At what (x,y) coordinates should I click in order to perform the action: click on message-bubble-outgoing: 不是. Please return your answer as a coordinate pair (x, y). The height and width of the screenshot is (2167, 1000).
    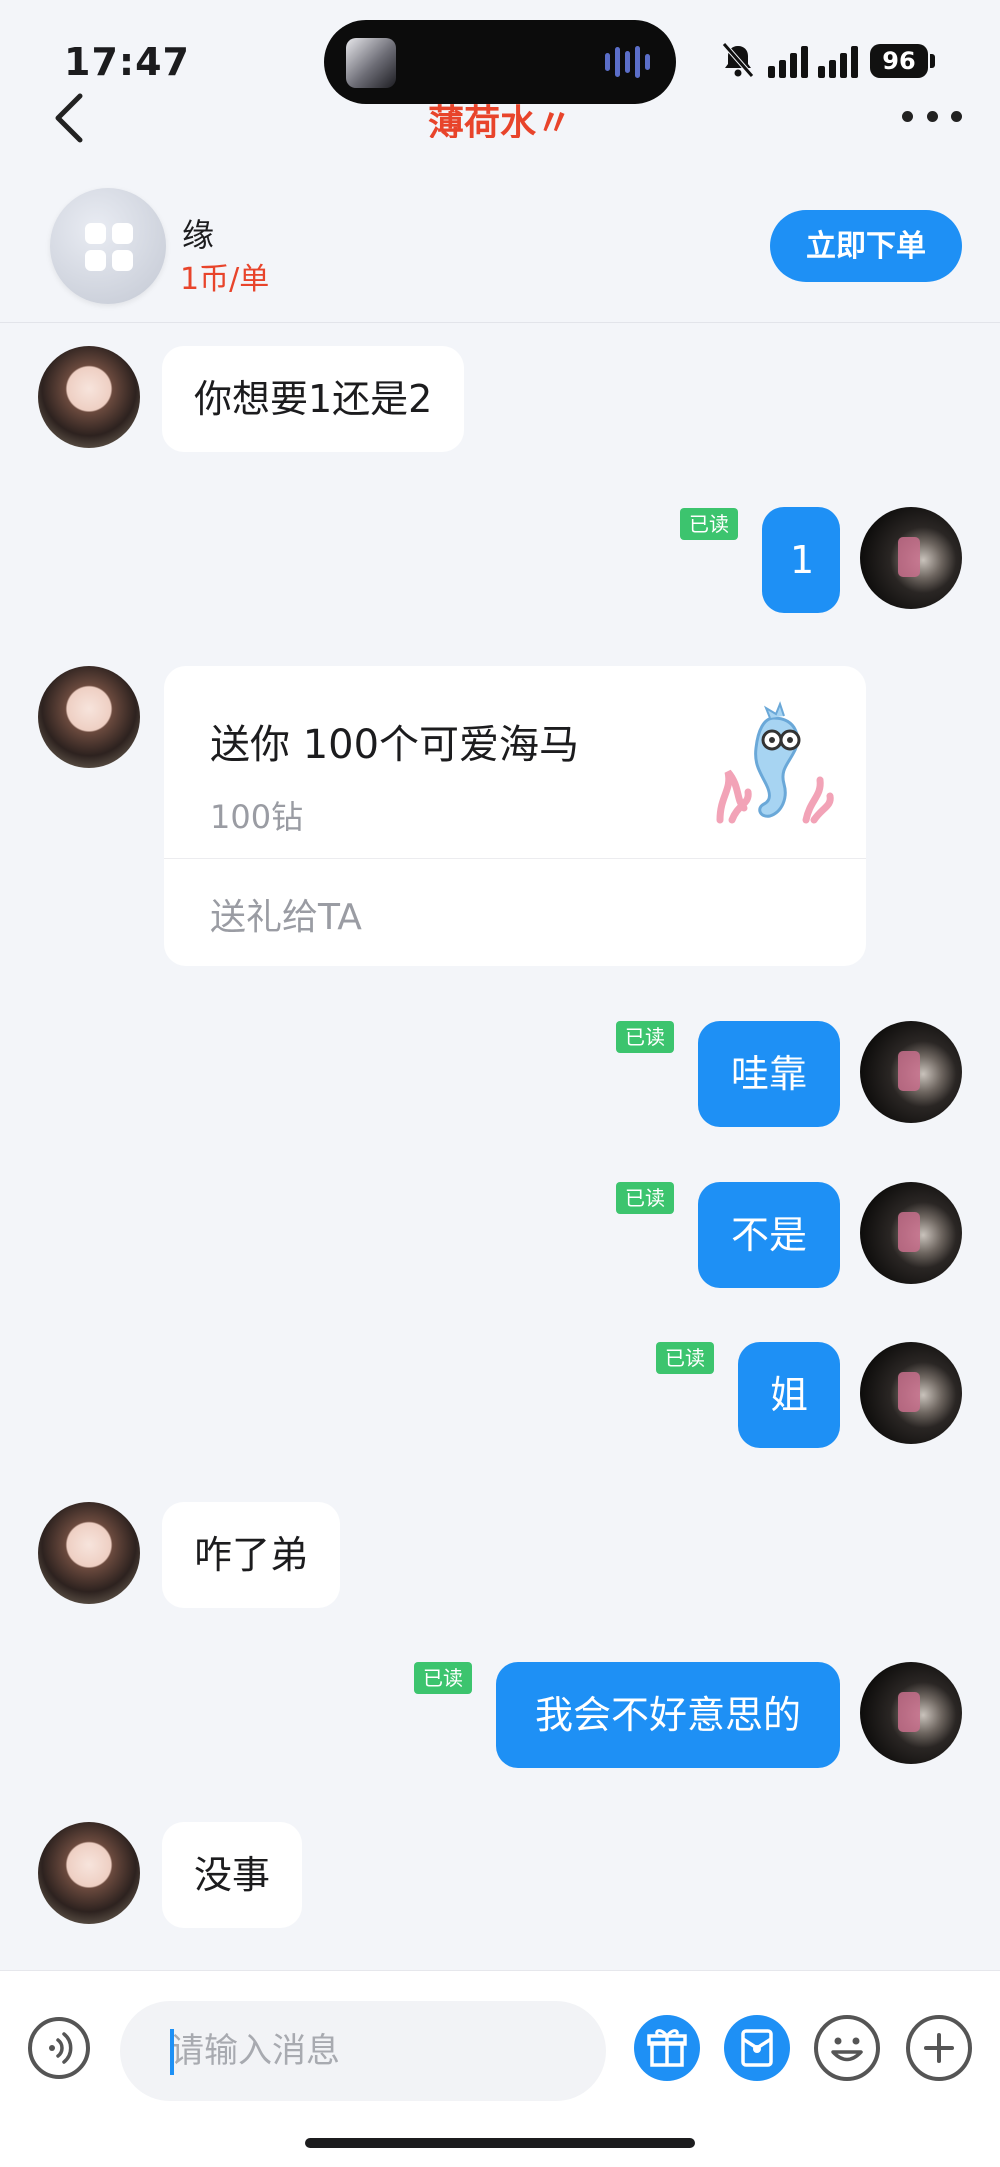
    Looking at the image, I should click on (769, 1235).